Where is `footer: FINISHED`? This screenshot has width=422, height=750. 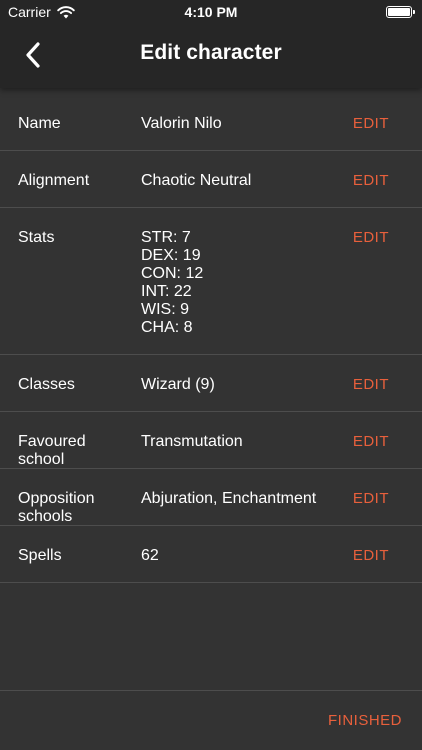
footer: FINISHED is located at coordinates (211, 720).